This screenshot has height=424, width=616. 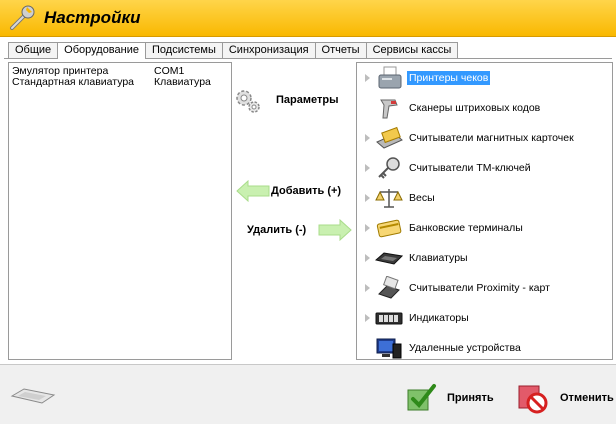 What do you see at coordinates (340, 50) in the screenshot?
I see `tab-reports: Отчеты` at bounding box center [340, 50].